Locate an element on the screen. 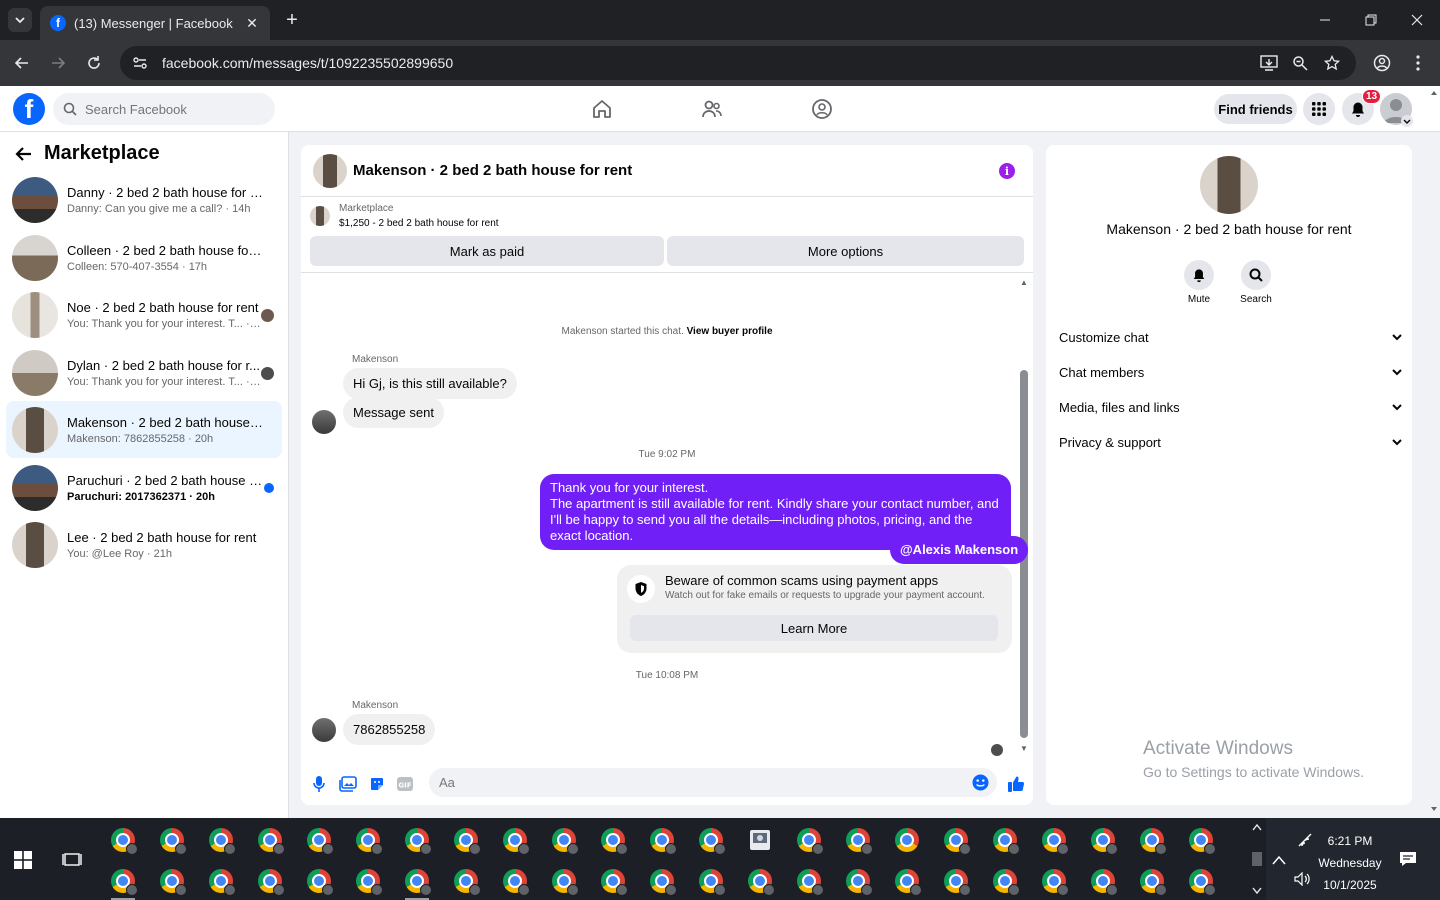 This screenshot has height=900, width=1440. facebook-logo-icon: f is located at coordinates (29, 109).